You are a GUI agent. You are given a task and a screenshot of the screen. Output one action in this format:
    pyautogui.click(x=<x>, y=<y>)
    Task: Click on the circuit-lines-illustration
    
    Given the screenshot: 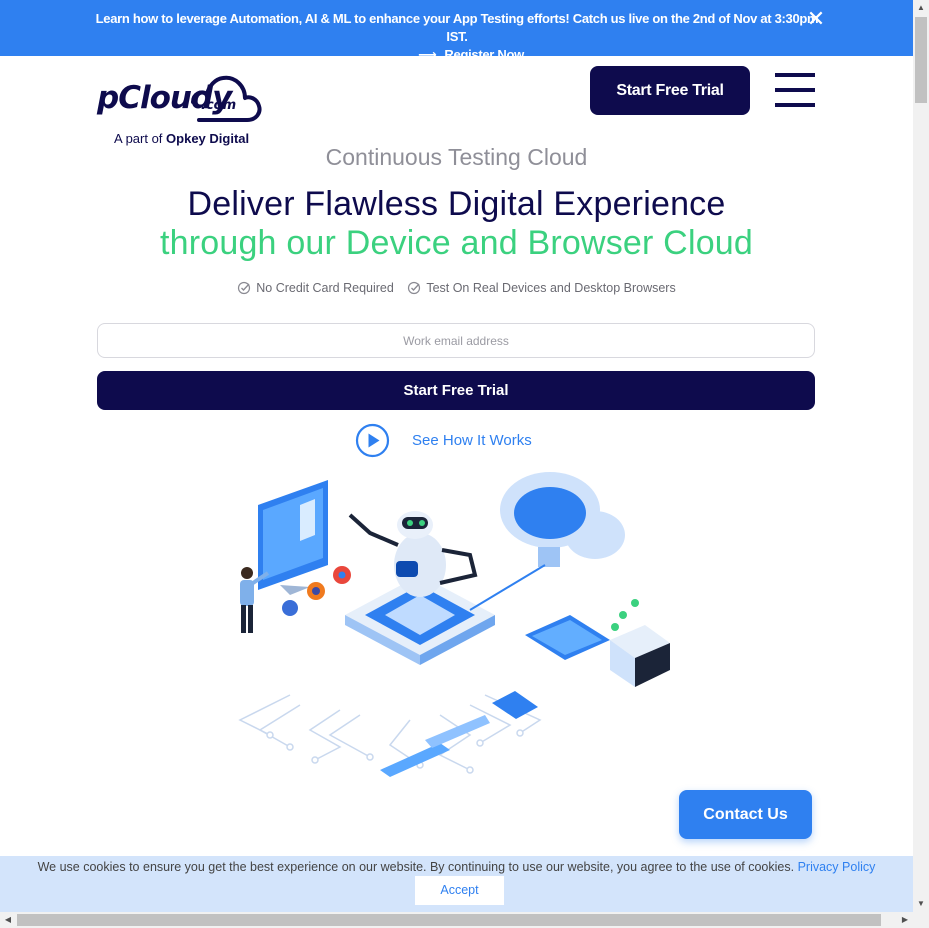 What is the action you would take?
    pyautogui.click(x=390, y=734)
    